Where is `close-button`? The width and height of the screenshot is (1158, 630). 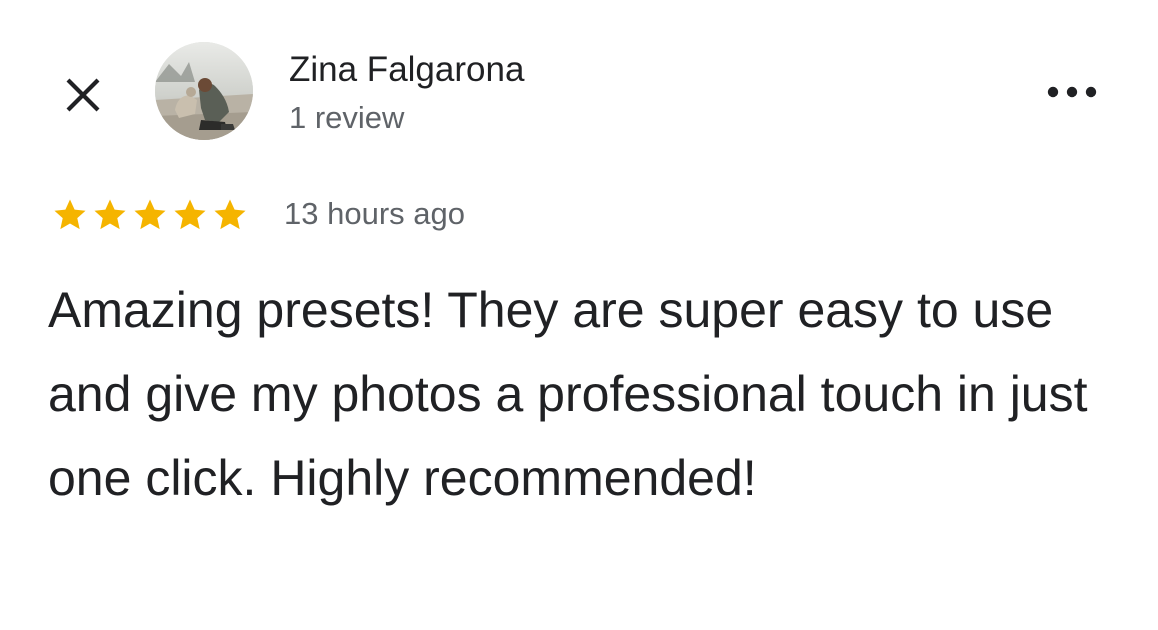
close-button is located at coordinates (83, 95).